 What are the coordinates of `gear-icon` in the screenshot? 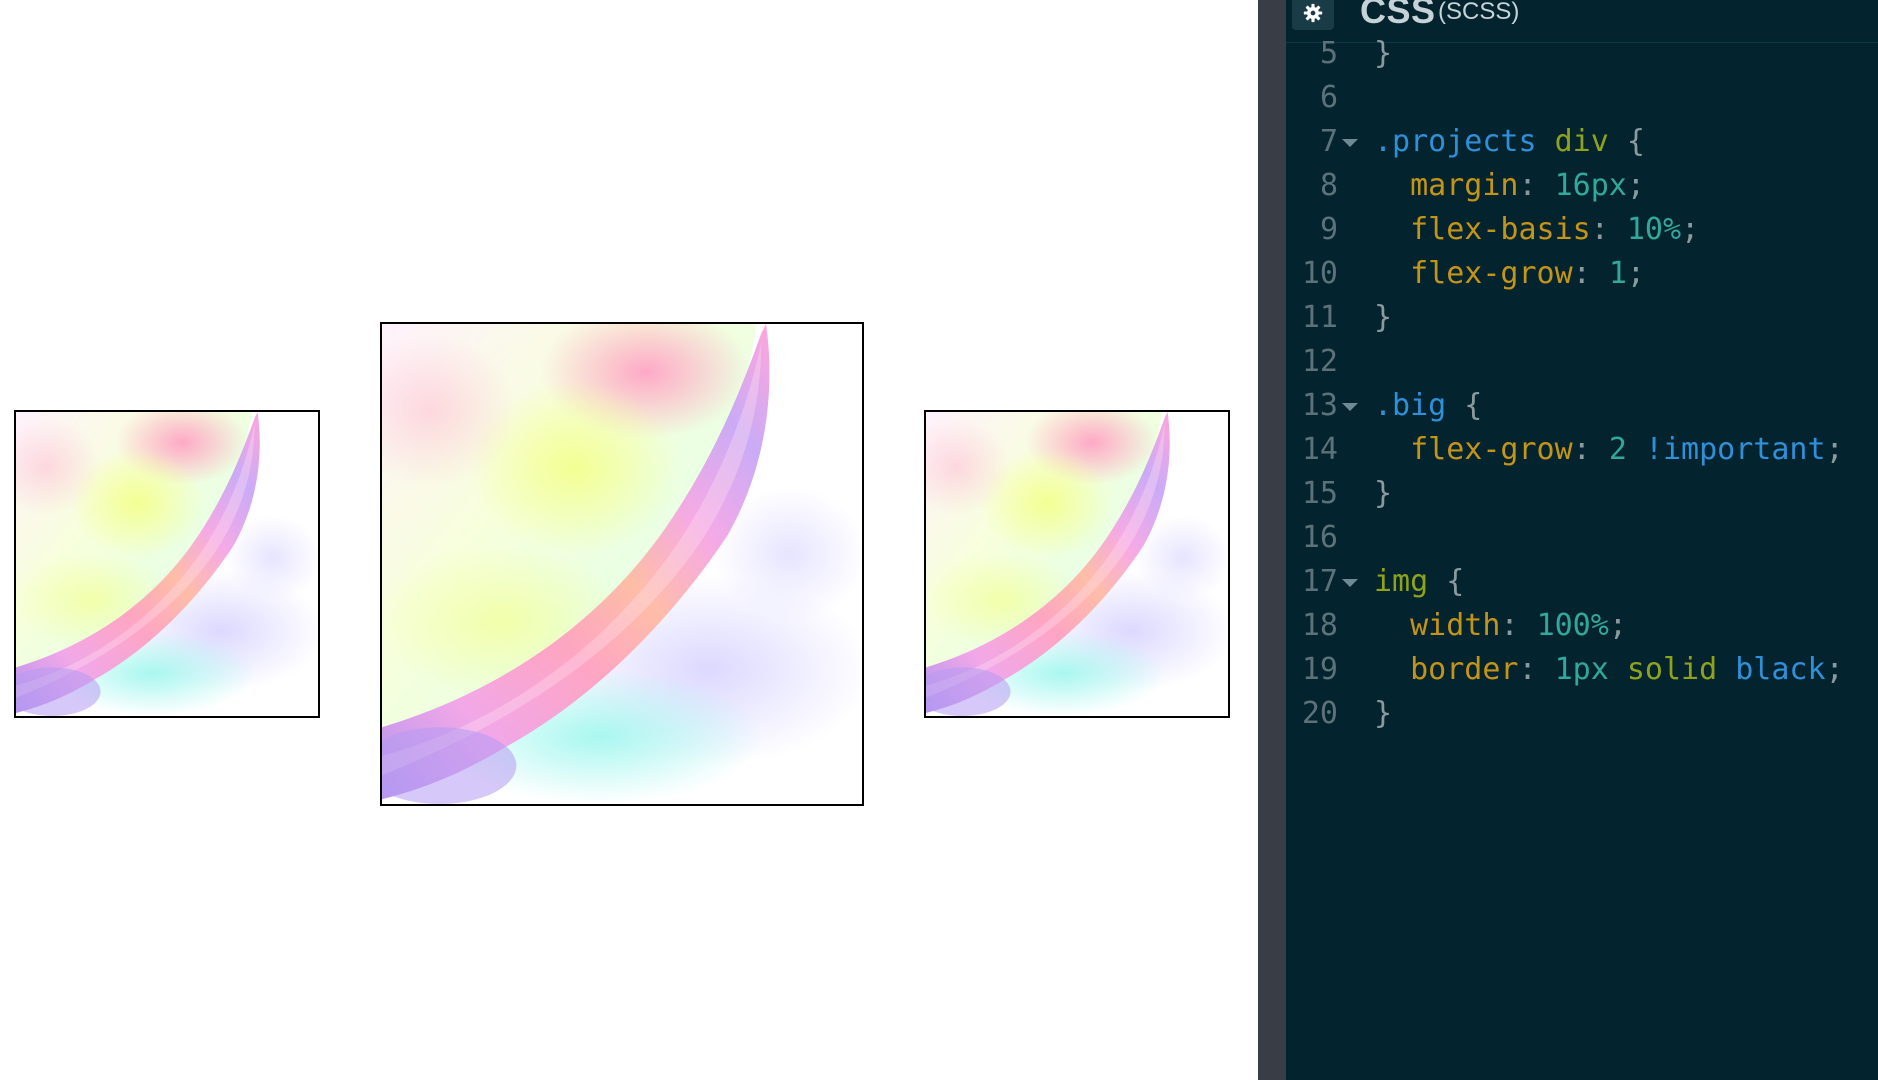 It's located at (1313, 13).